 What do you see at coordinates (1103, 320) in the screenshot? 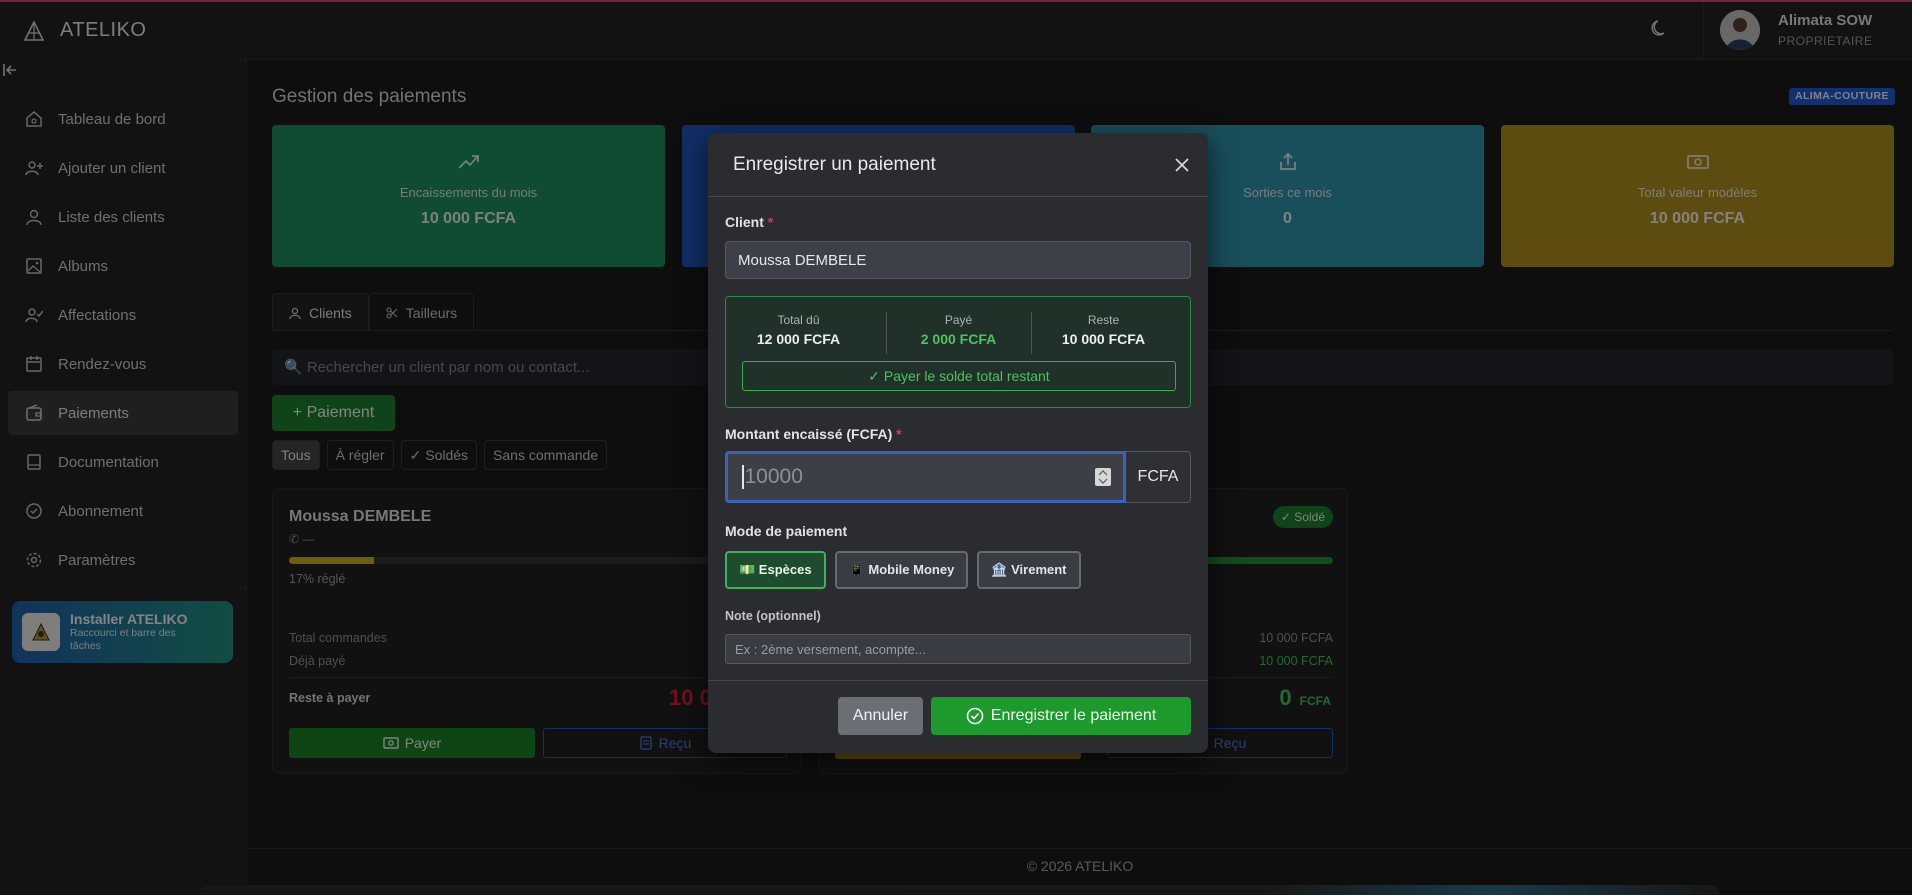
I see `summary-label: Reste` at bounding box center [1103, 320].